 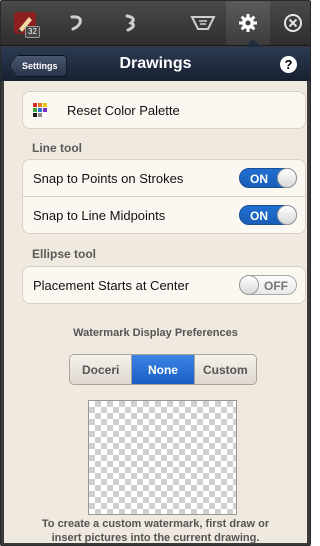 I want to click on clear-screen-button, so click(x=203, y=23).